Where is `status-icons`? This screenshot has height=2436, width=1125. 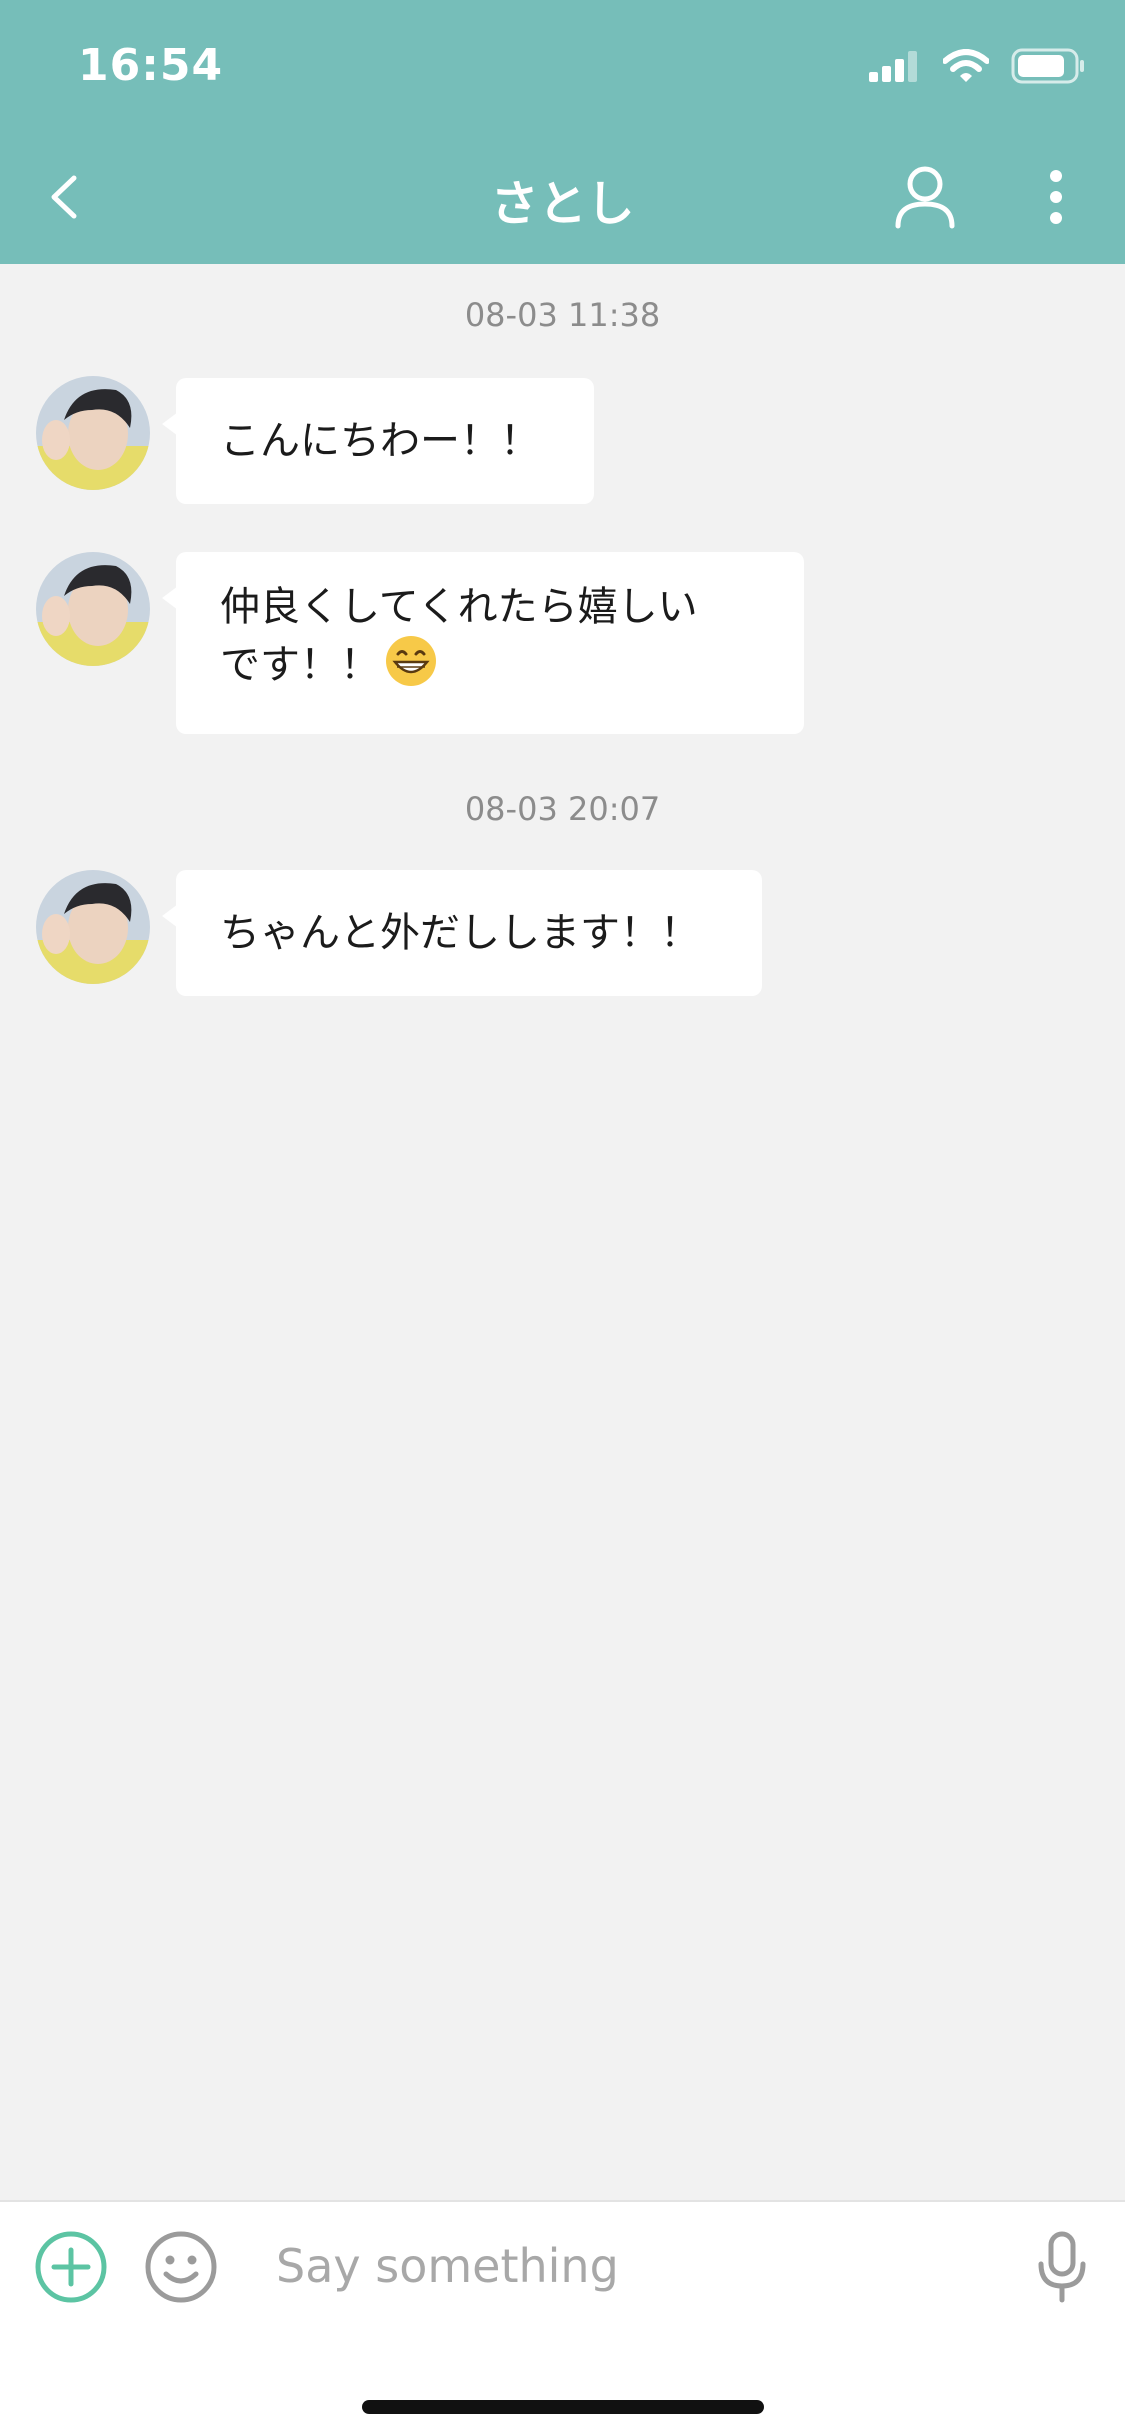 status-icons is located at coordinates (977, 66).